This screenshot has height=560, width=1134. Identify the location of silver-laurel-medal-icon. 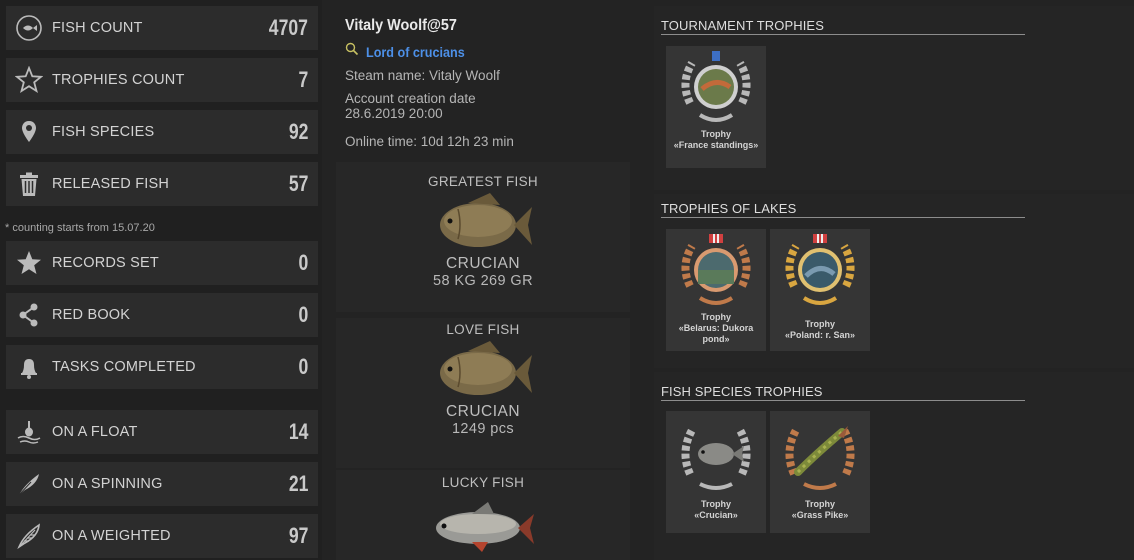
(716, 86).